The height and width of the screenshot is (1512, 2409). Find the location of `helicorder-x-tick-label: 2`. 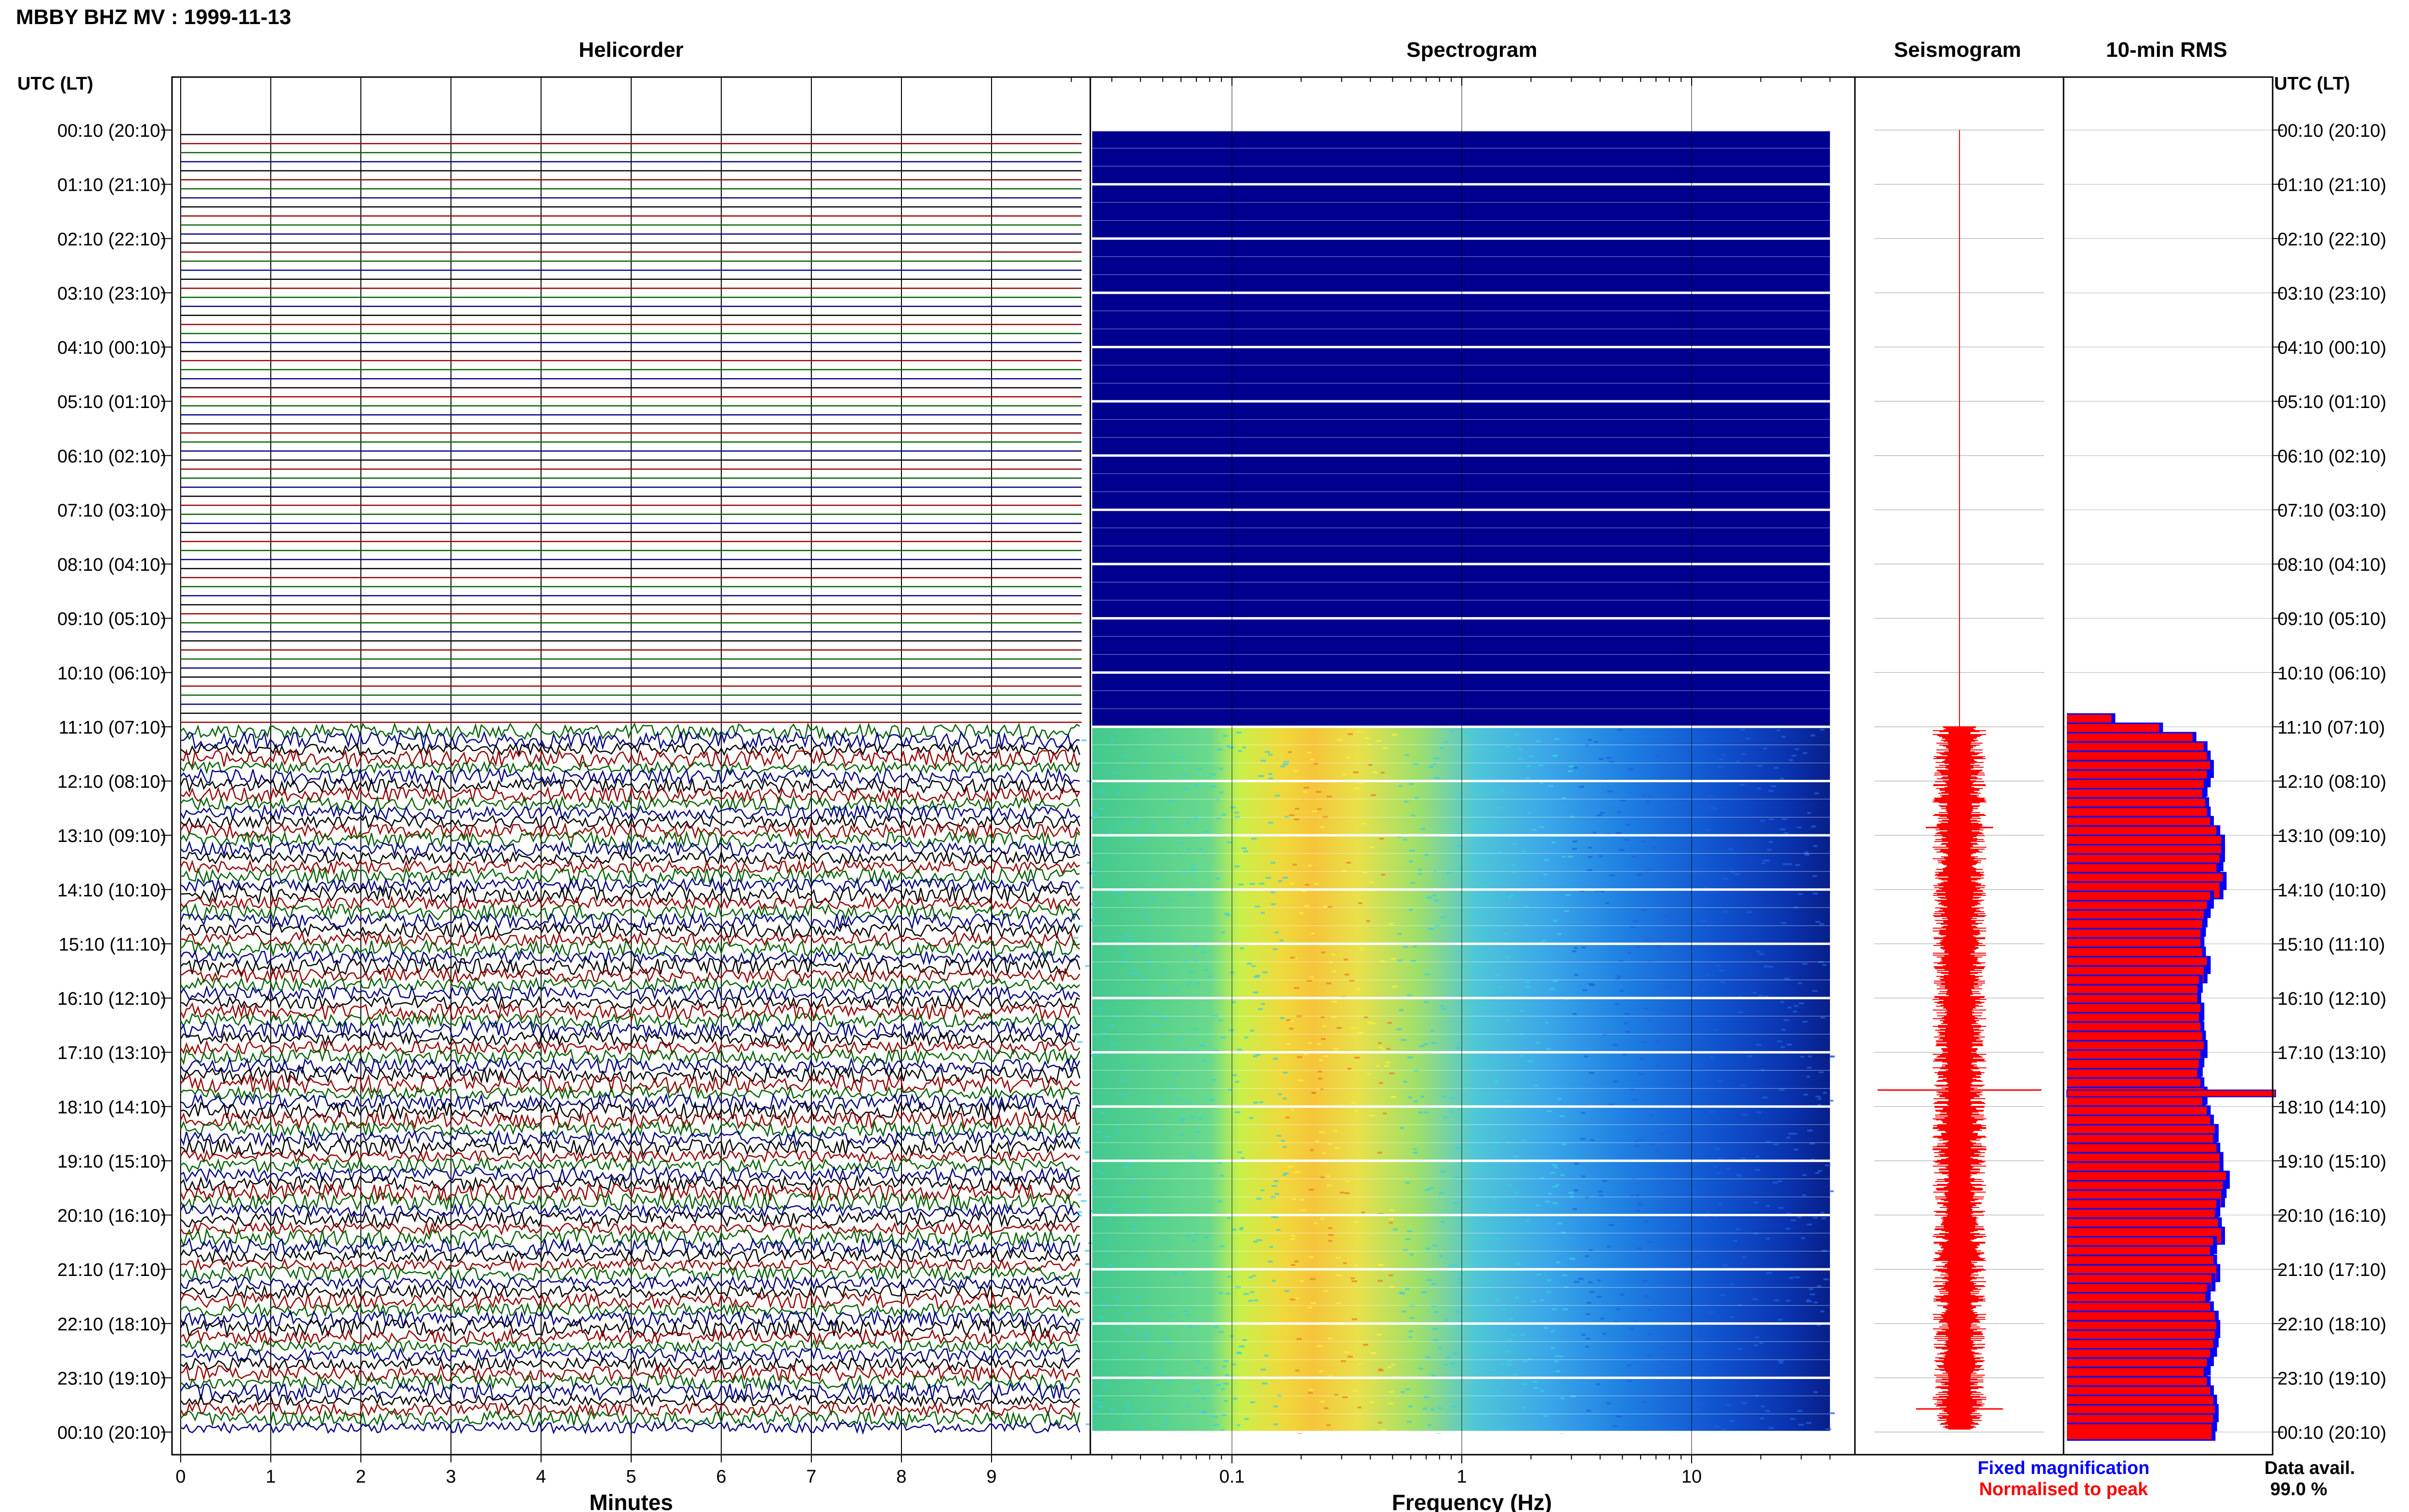

helicorder-x-tick-label: 2 is located at coordinates (361, 1477).